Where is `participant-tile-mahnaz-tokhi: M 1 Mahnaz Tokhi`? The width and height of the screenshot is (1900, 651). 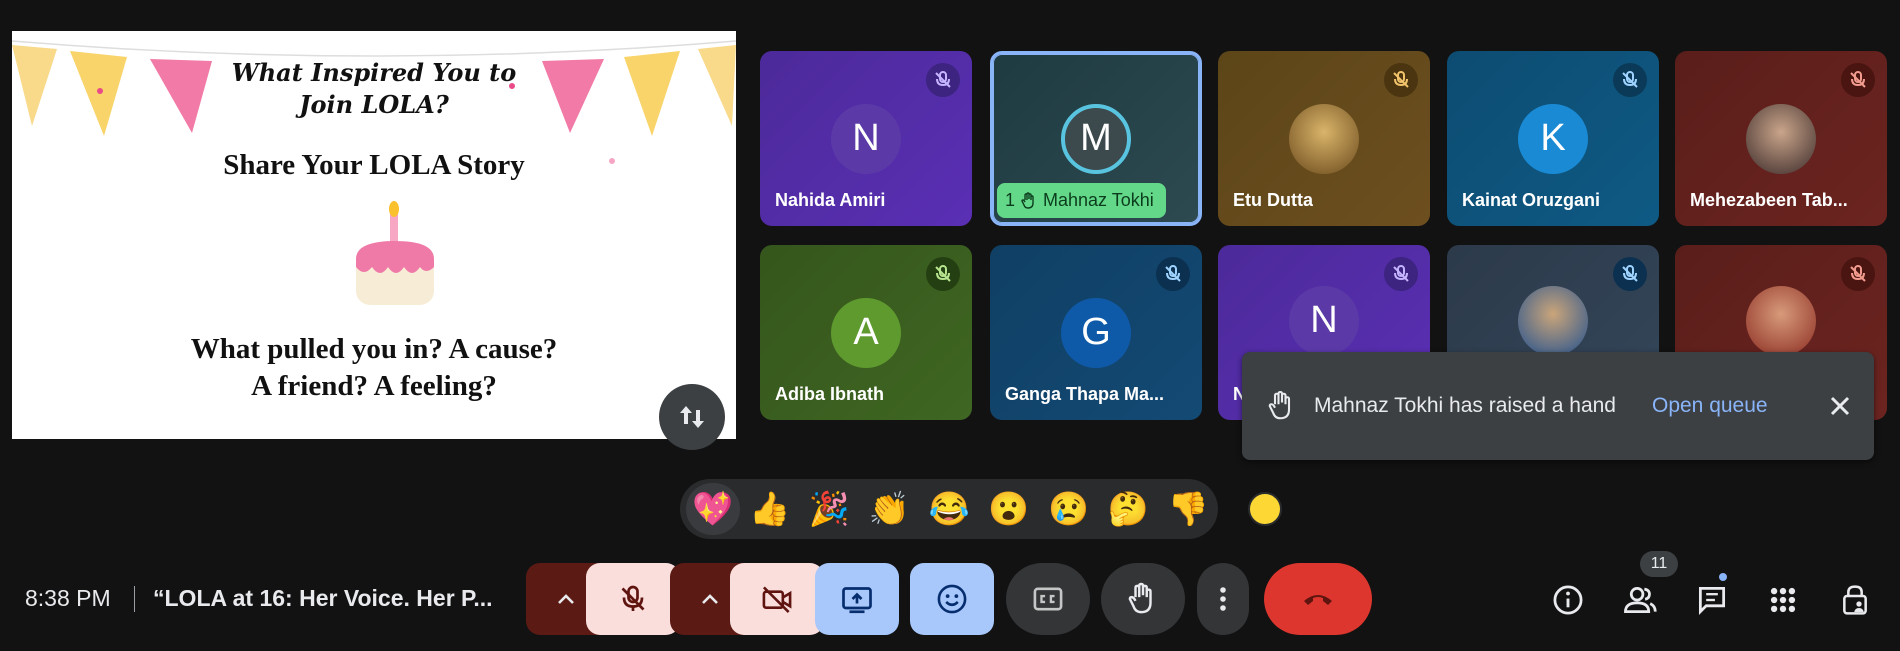 participant-tile-mahnaz-tokhi: M 1 Mahnaz Tokhi is located at coordinates (1096, 138).